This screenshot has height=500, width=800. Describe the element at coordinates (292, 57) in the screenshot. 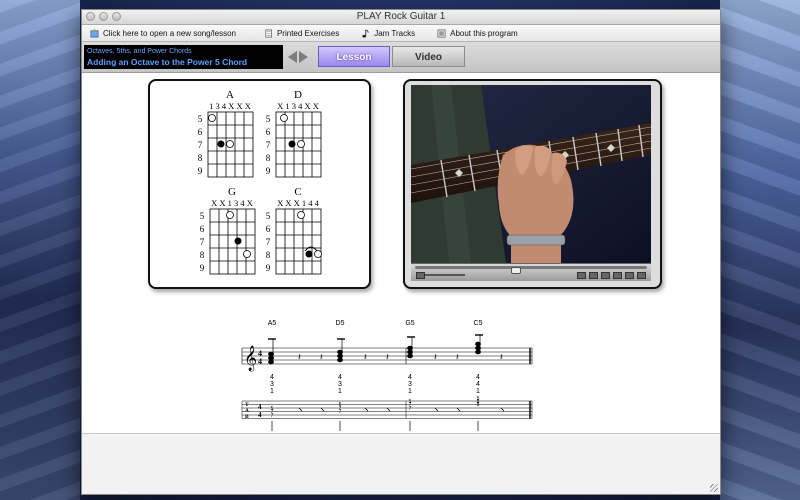

I see `previous-lesson-arrow-icon` at that location.